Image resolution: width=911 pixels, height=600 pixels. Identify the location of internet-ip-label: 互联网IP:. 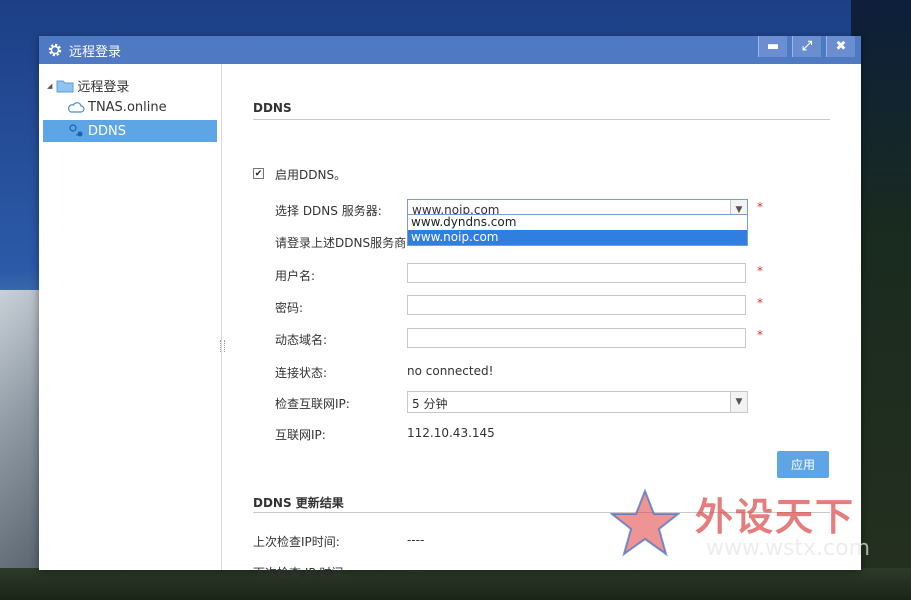
(300, 435).